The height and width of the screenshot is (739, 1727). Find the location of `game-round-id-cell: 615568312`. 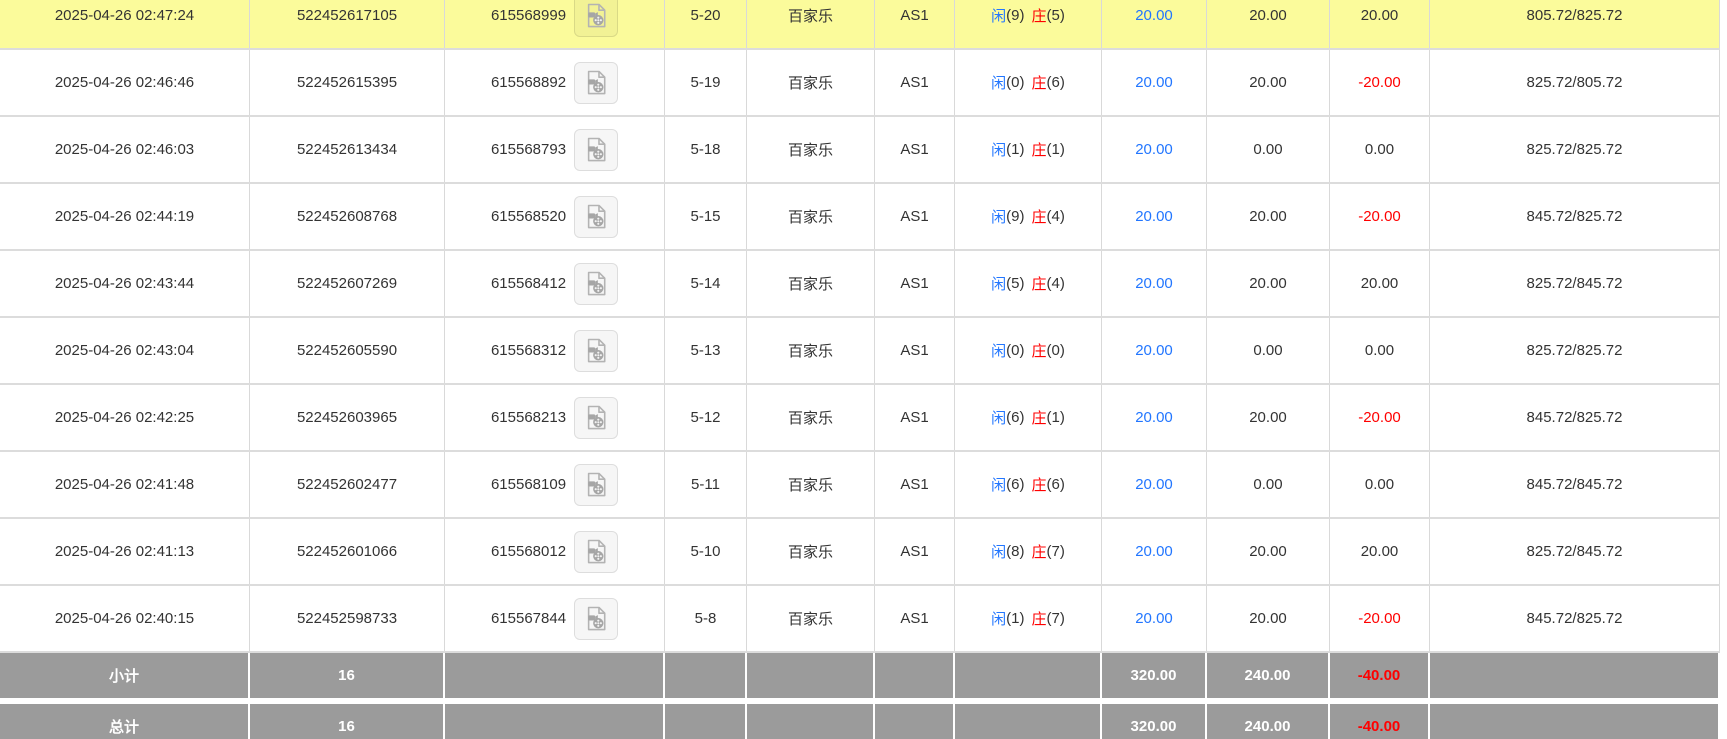

game-round-id-cell: 615568312 is located at coordinates (555, 350).